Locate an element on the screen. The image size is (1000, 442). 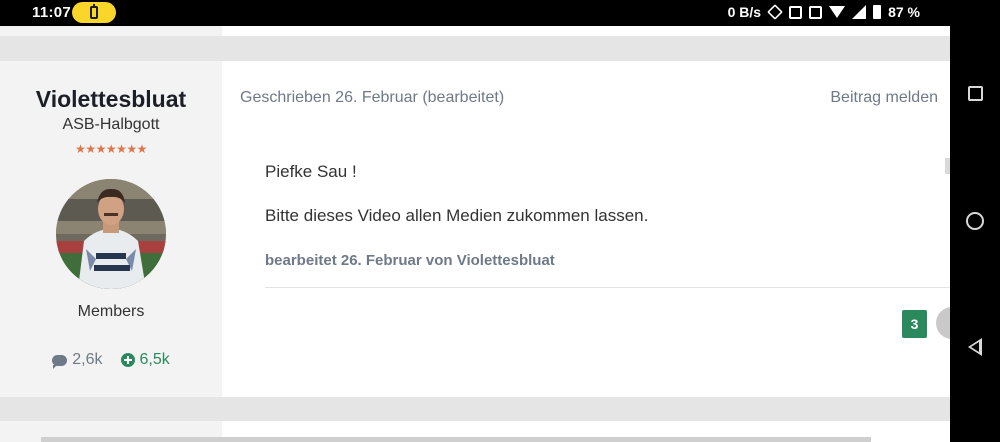
author-rank: ASB-Halbgott is located at coordinates (111, 124).